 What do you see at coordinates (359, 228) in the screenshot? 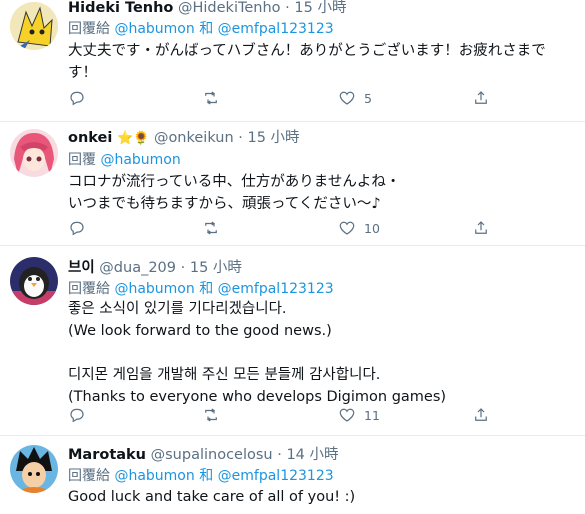
I see `like-button: 10` at bounding box center [359, 228].